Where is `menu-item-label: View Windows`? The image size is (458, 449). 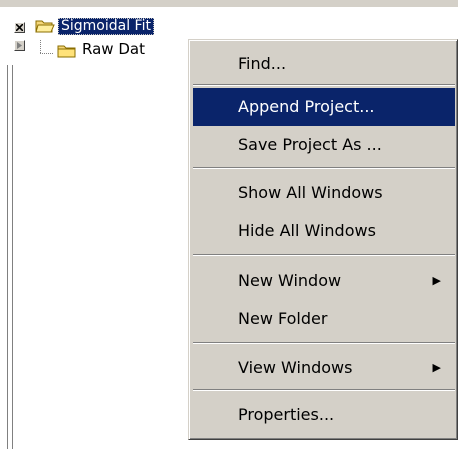 menu-item-label: View Windows is located at coordinates (295, 367).